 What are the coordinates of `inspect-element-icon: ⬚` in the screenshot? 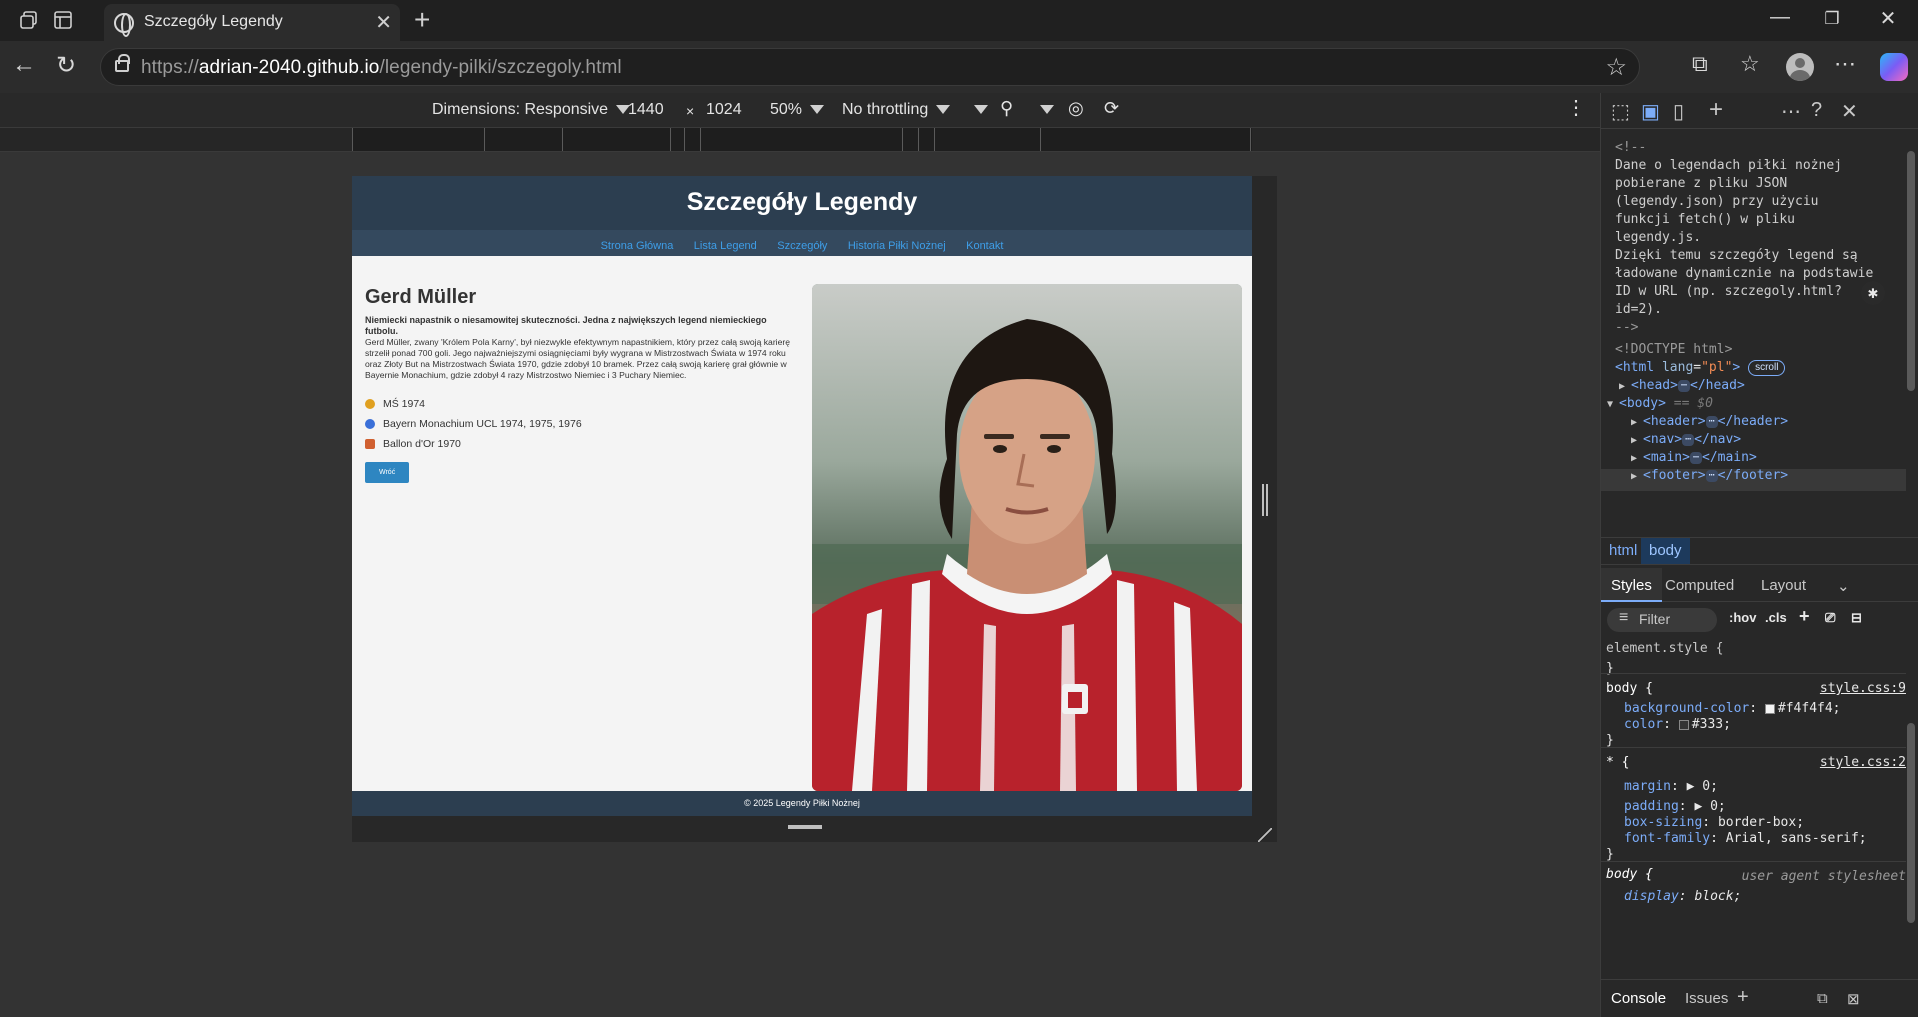 It's located at (1620, 111).